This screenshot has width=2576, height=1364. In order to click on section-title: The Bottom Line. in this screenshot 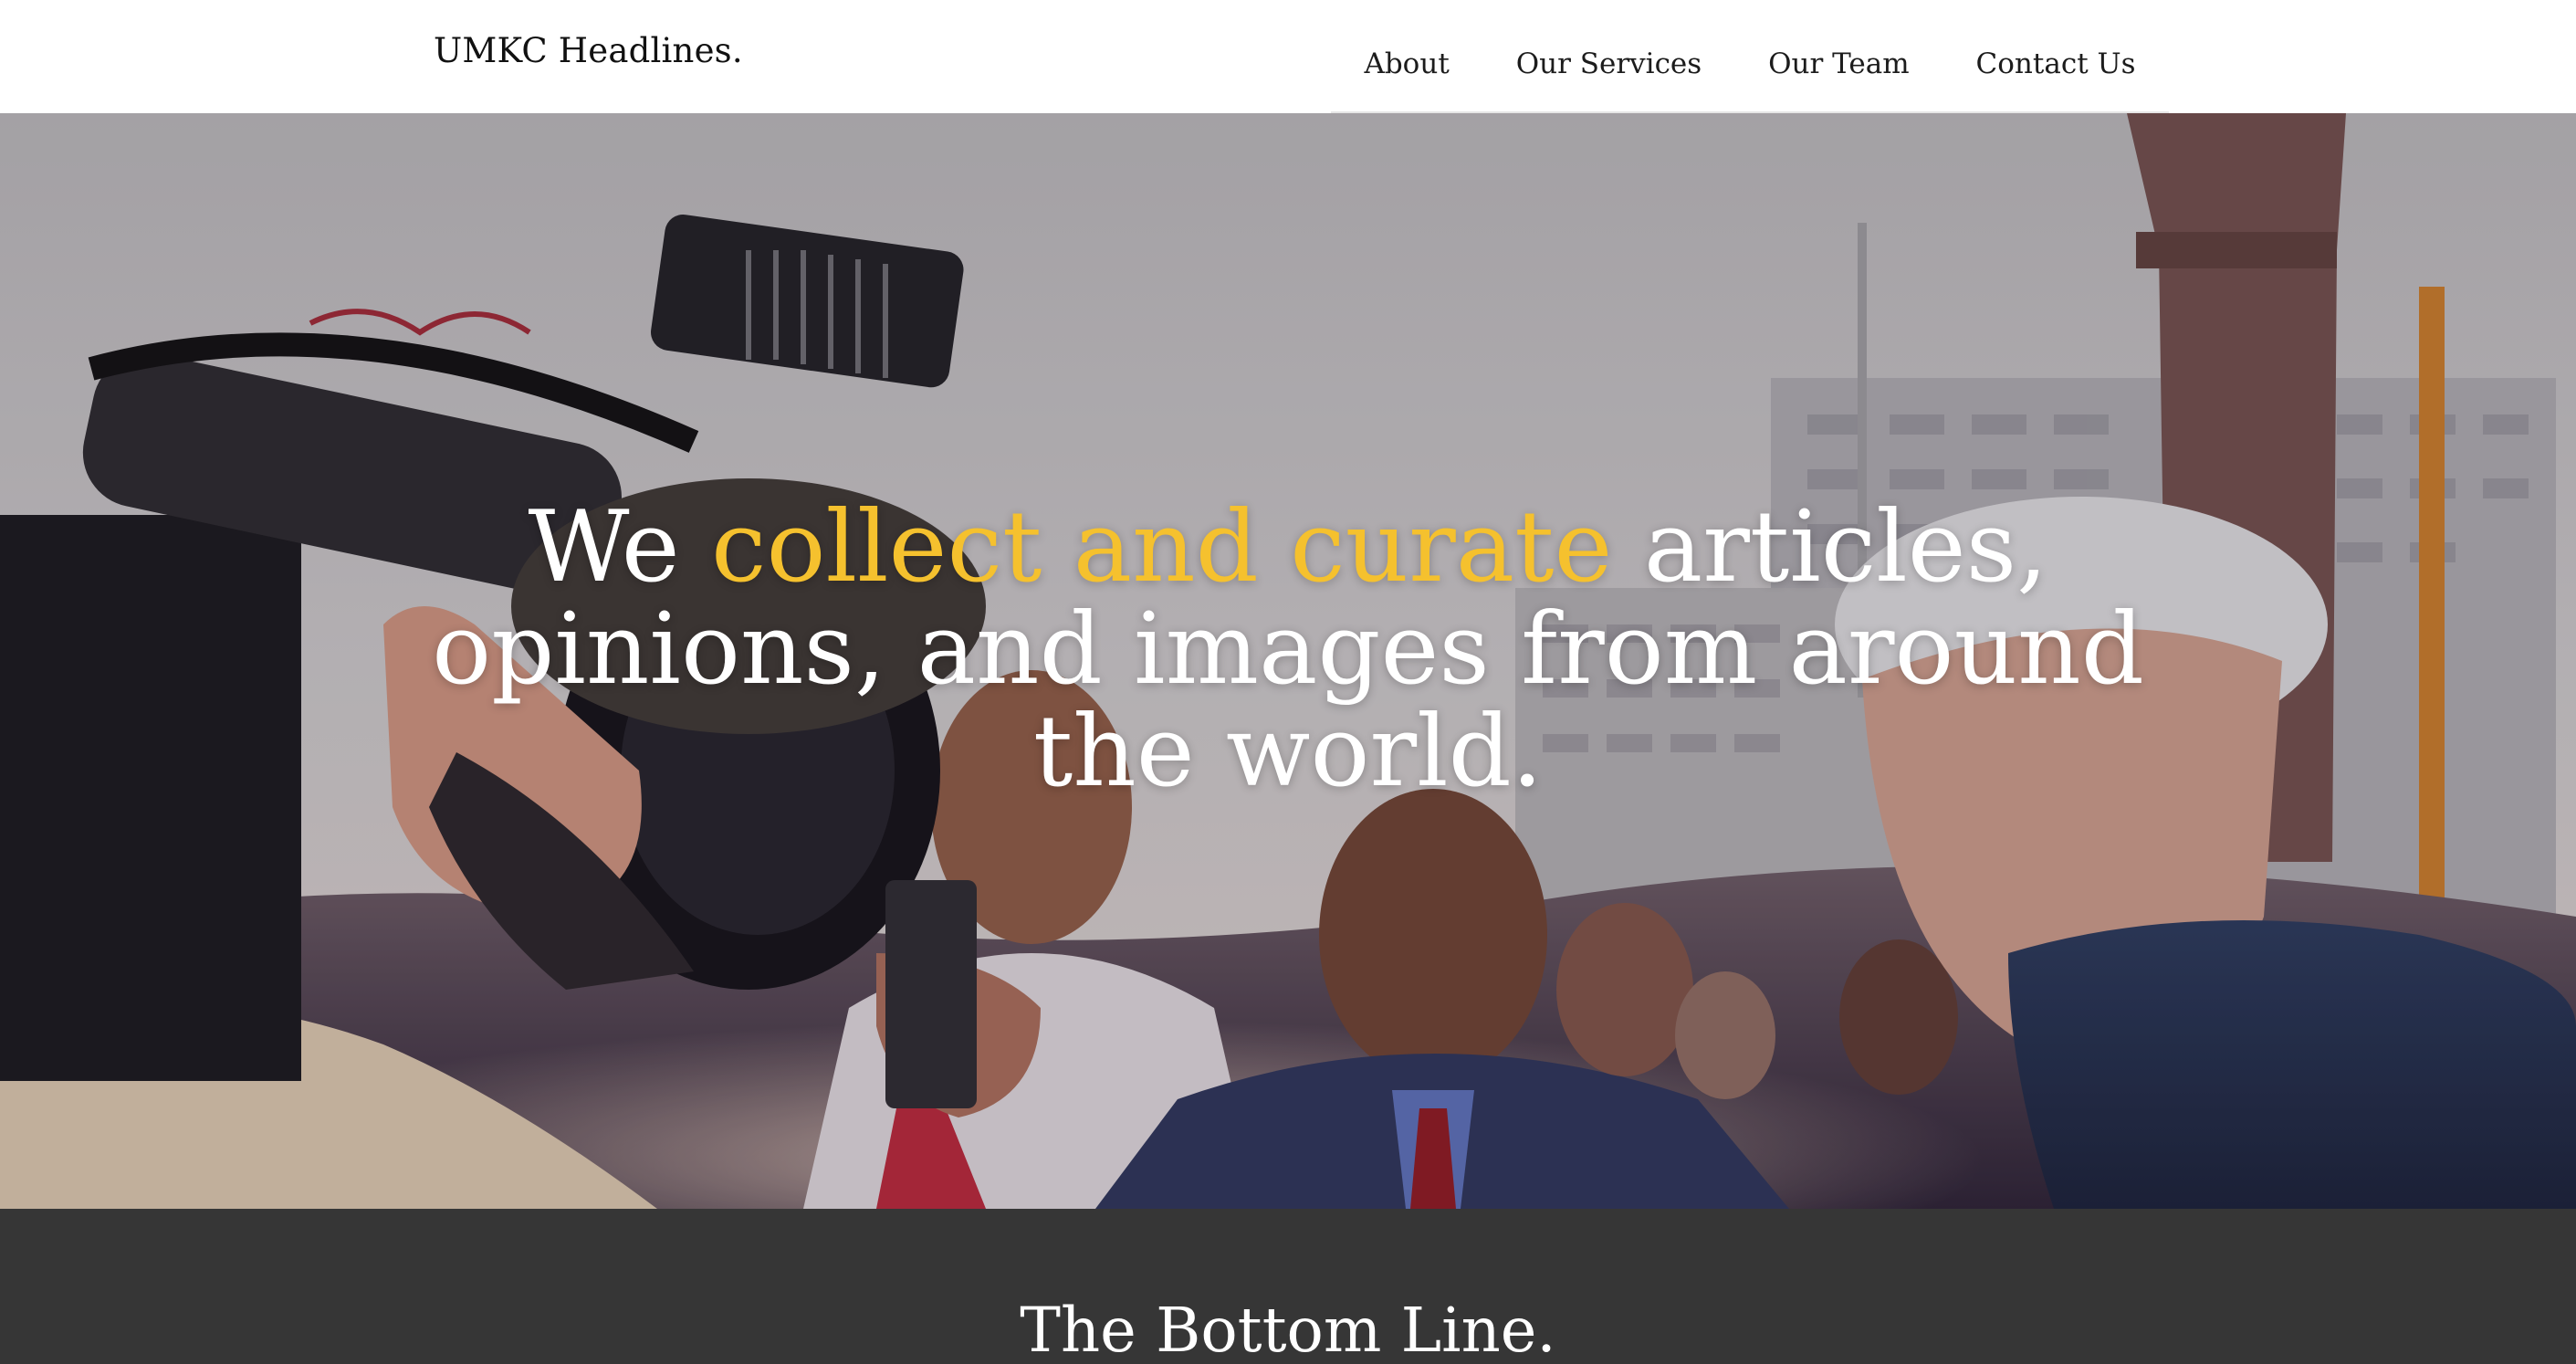, I will do `click(1288, 1329)`.